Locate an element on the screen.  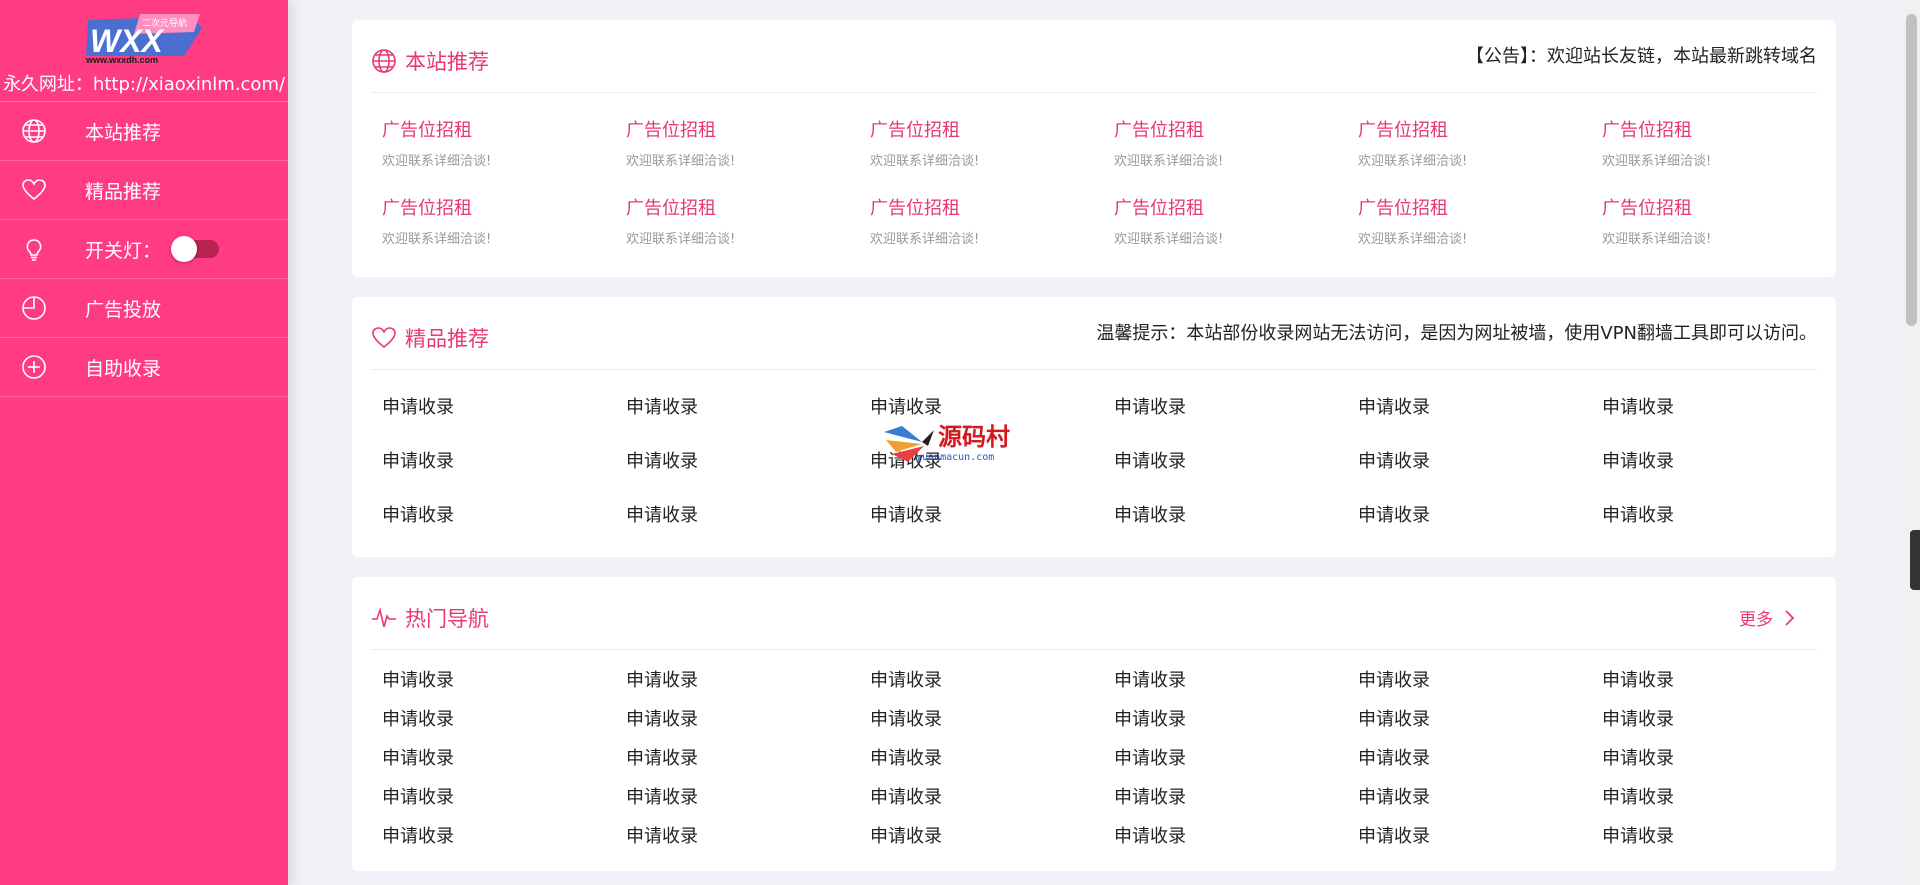
watermark: 源码村 yuanmacun.com is located at coordinates (957, 442).